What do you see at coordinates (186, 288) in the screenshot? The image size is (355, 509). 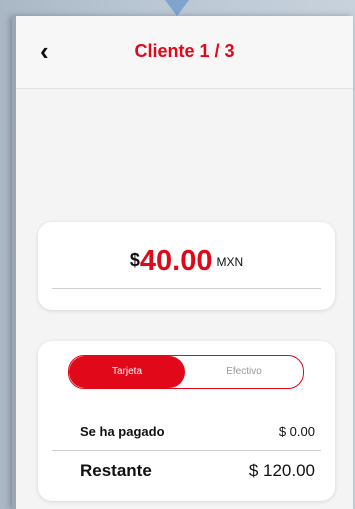 I see `amount-underline` at bounding box center [186, 288].